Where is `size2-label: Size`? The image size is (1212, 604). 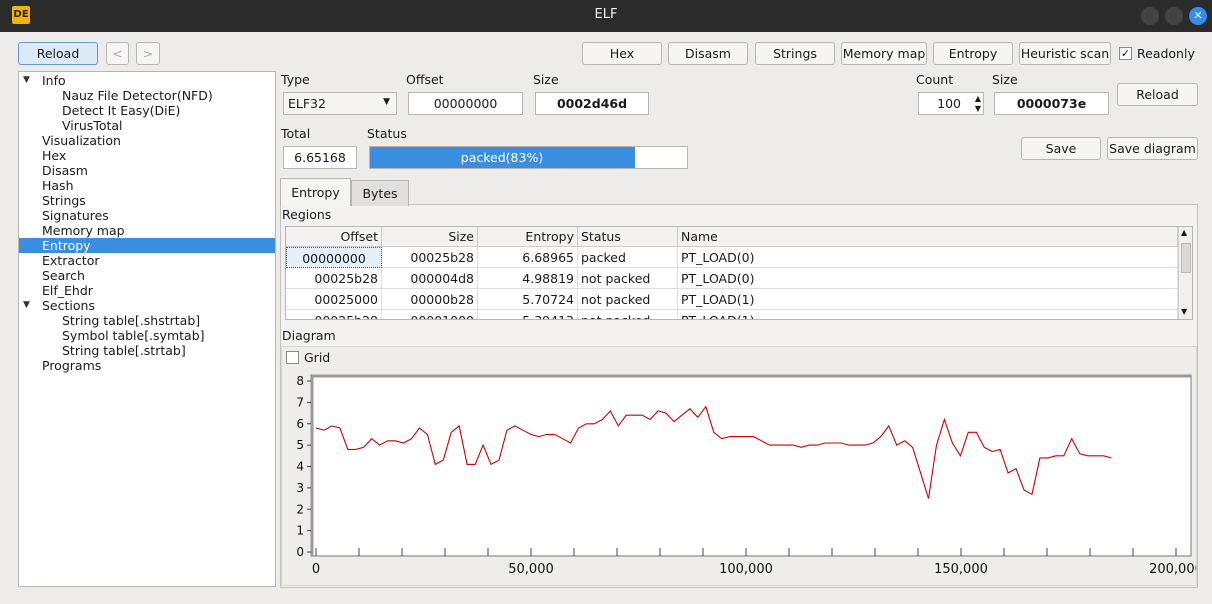 size2-label: Size is located at coordinates (1005, 79).